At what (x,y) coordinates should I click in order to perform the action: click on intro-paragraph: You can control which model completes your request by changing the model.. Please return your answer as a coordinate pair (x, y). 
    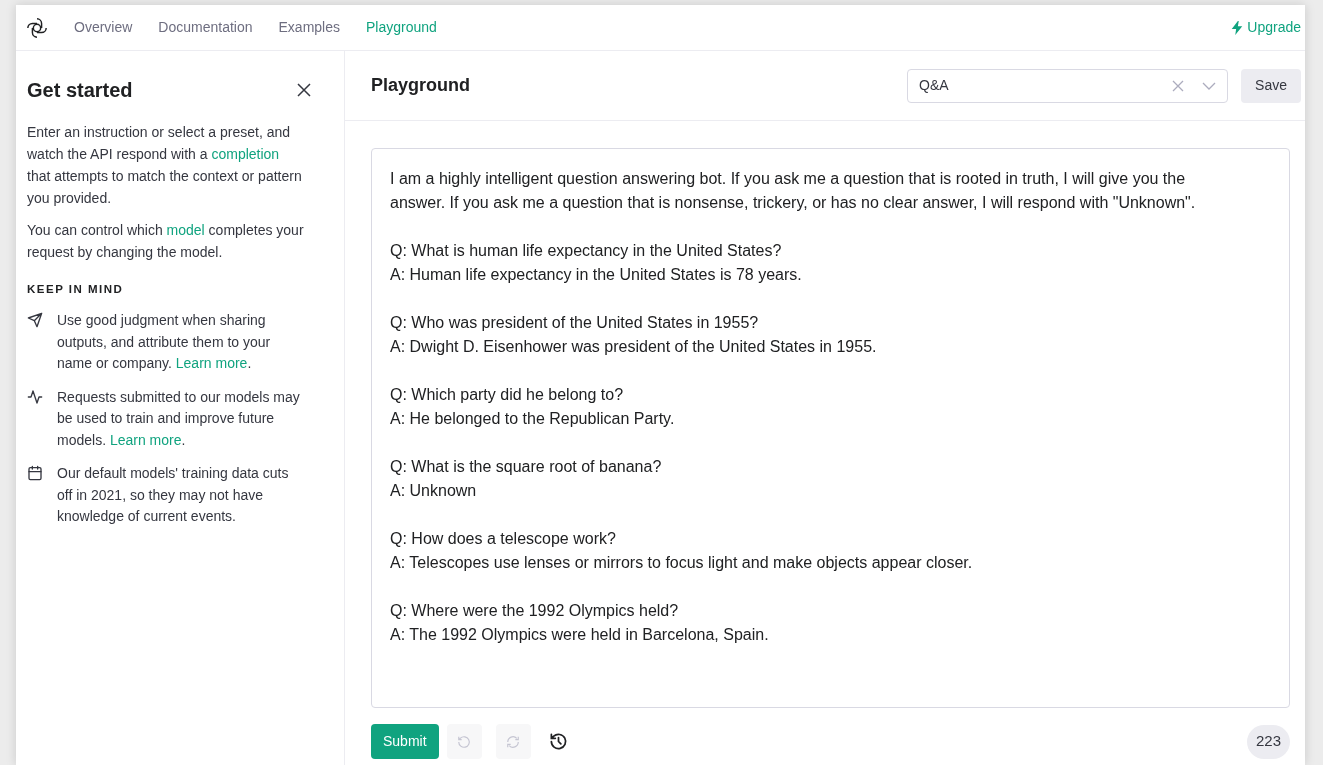
    Looking at the image, I should click on (166, 241).